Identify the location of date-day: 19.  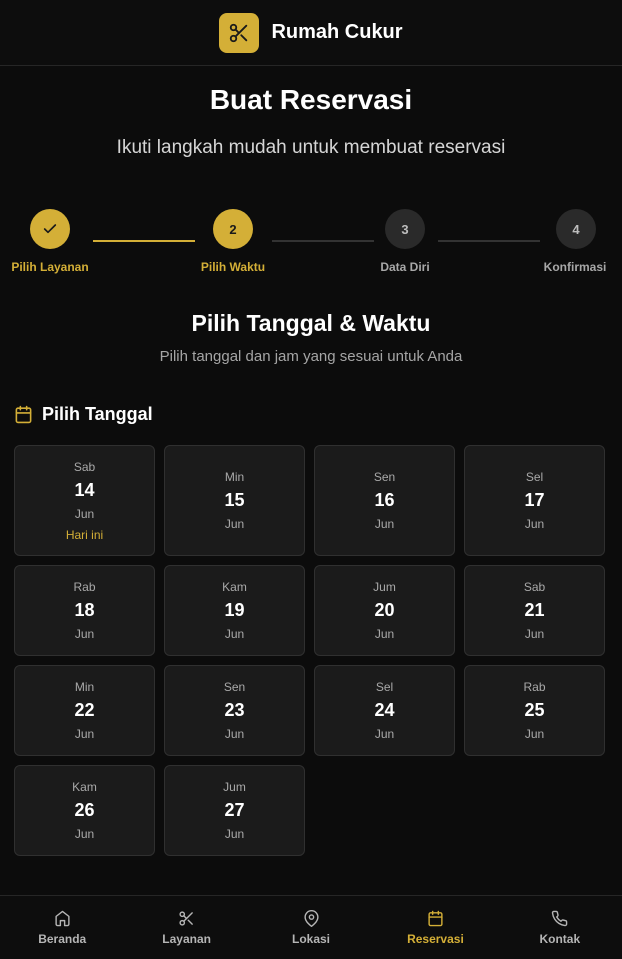
(234, 610).